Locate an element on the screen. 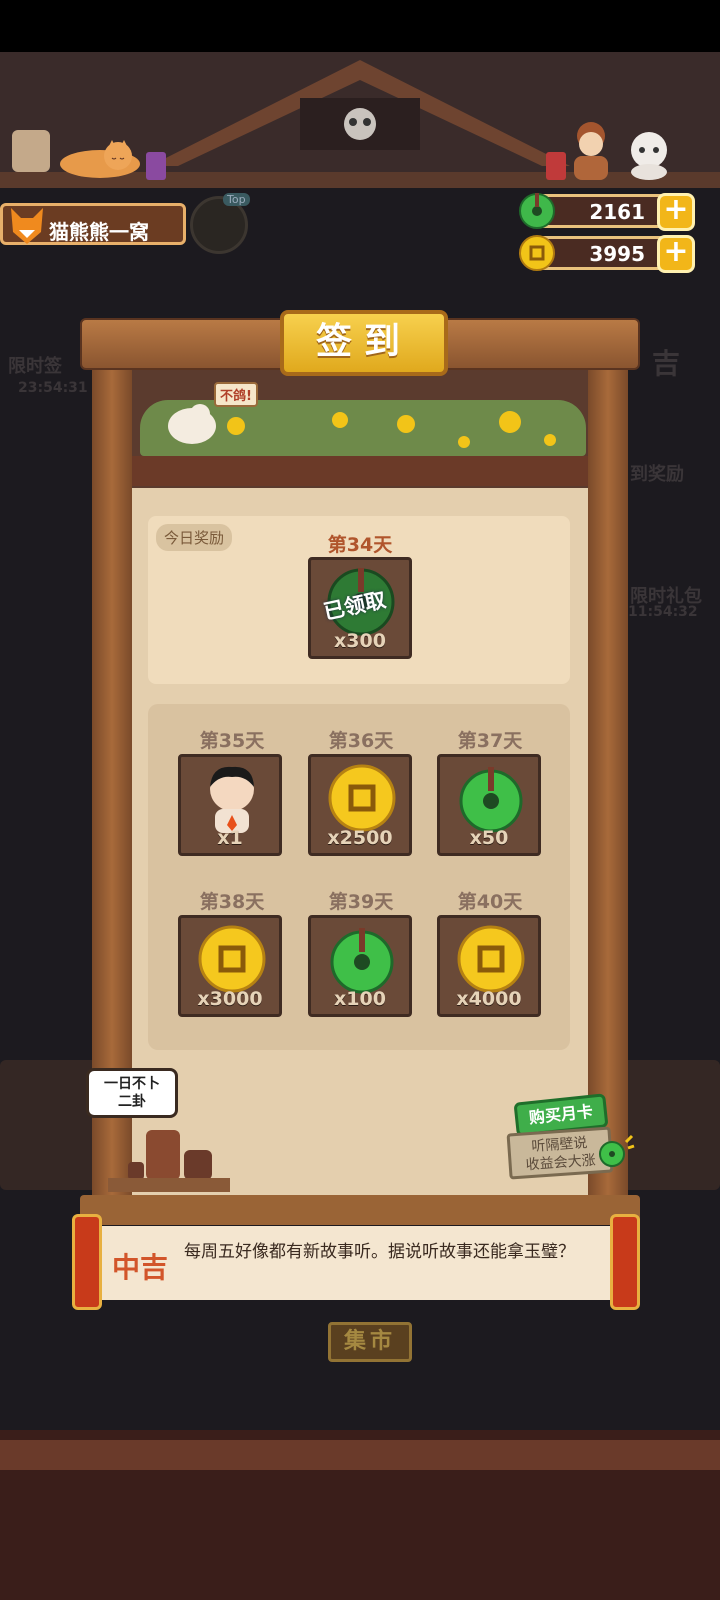  bg-signin-reward-label: 到奖励 is located at coordinates (657, 474).